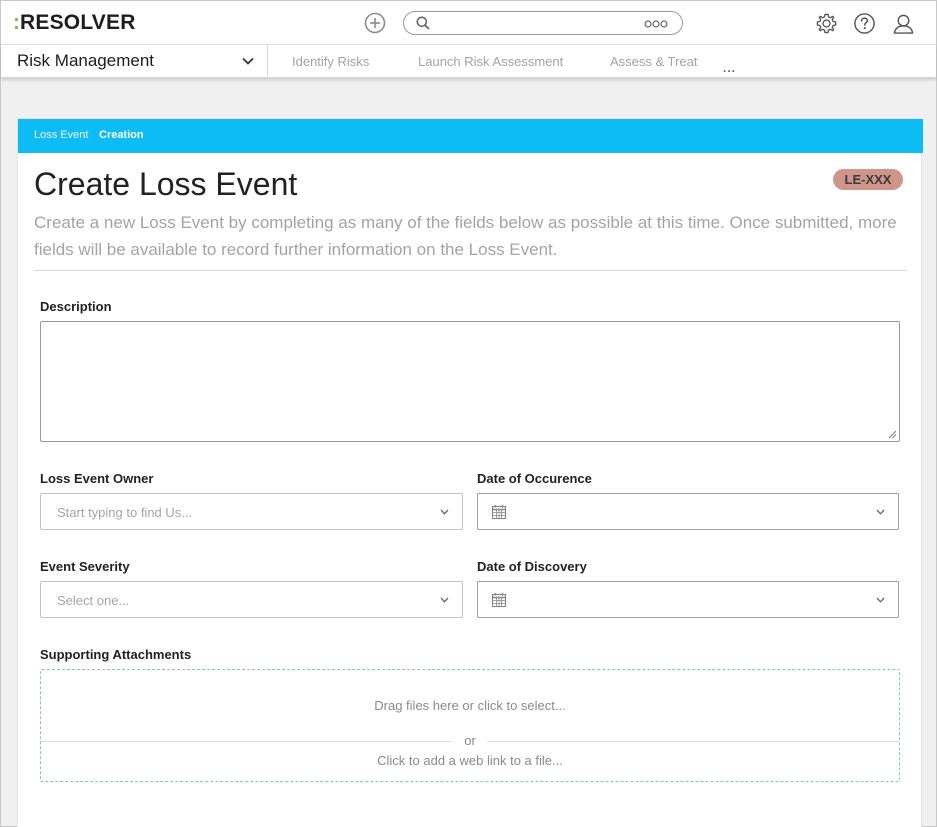 This screenshot has width=937, height=827. I want to click on resize-grip-icon, so click(892, 434).